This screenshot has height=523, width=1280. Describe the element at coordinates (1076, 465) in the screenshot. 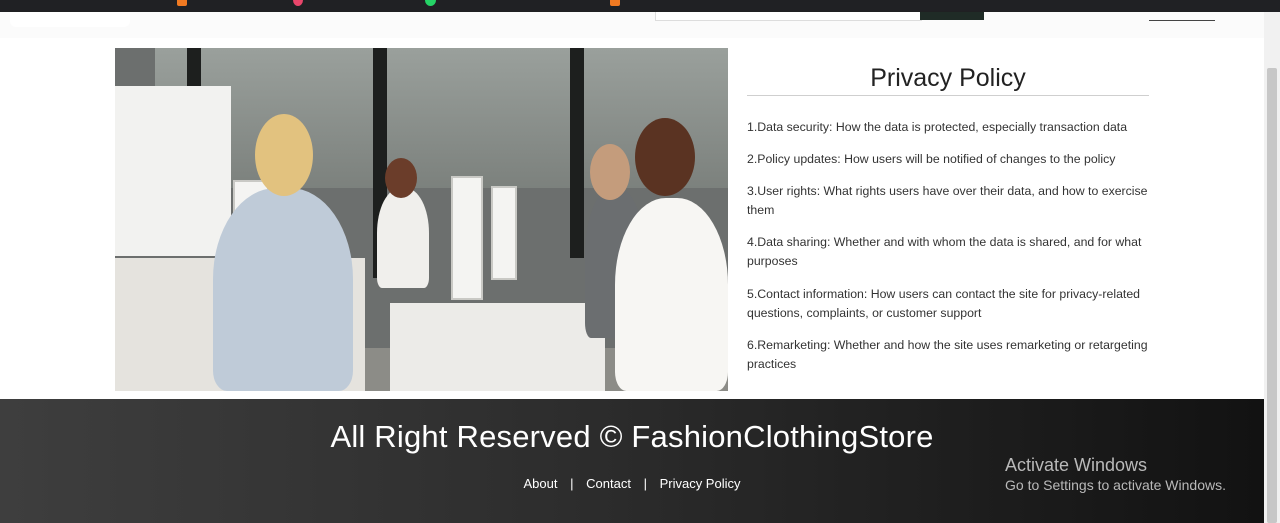

I see `activate-windows-title: Activate Windows` at that location.